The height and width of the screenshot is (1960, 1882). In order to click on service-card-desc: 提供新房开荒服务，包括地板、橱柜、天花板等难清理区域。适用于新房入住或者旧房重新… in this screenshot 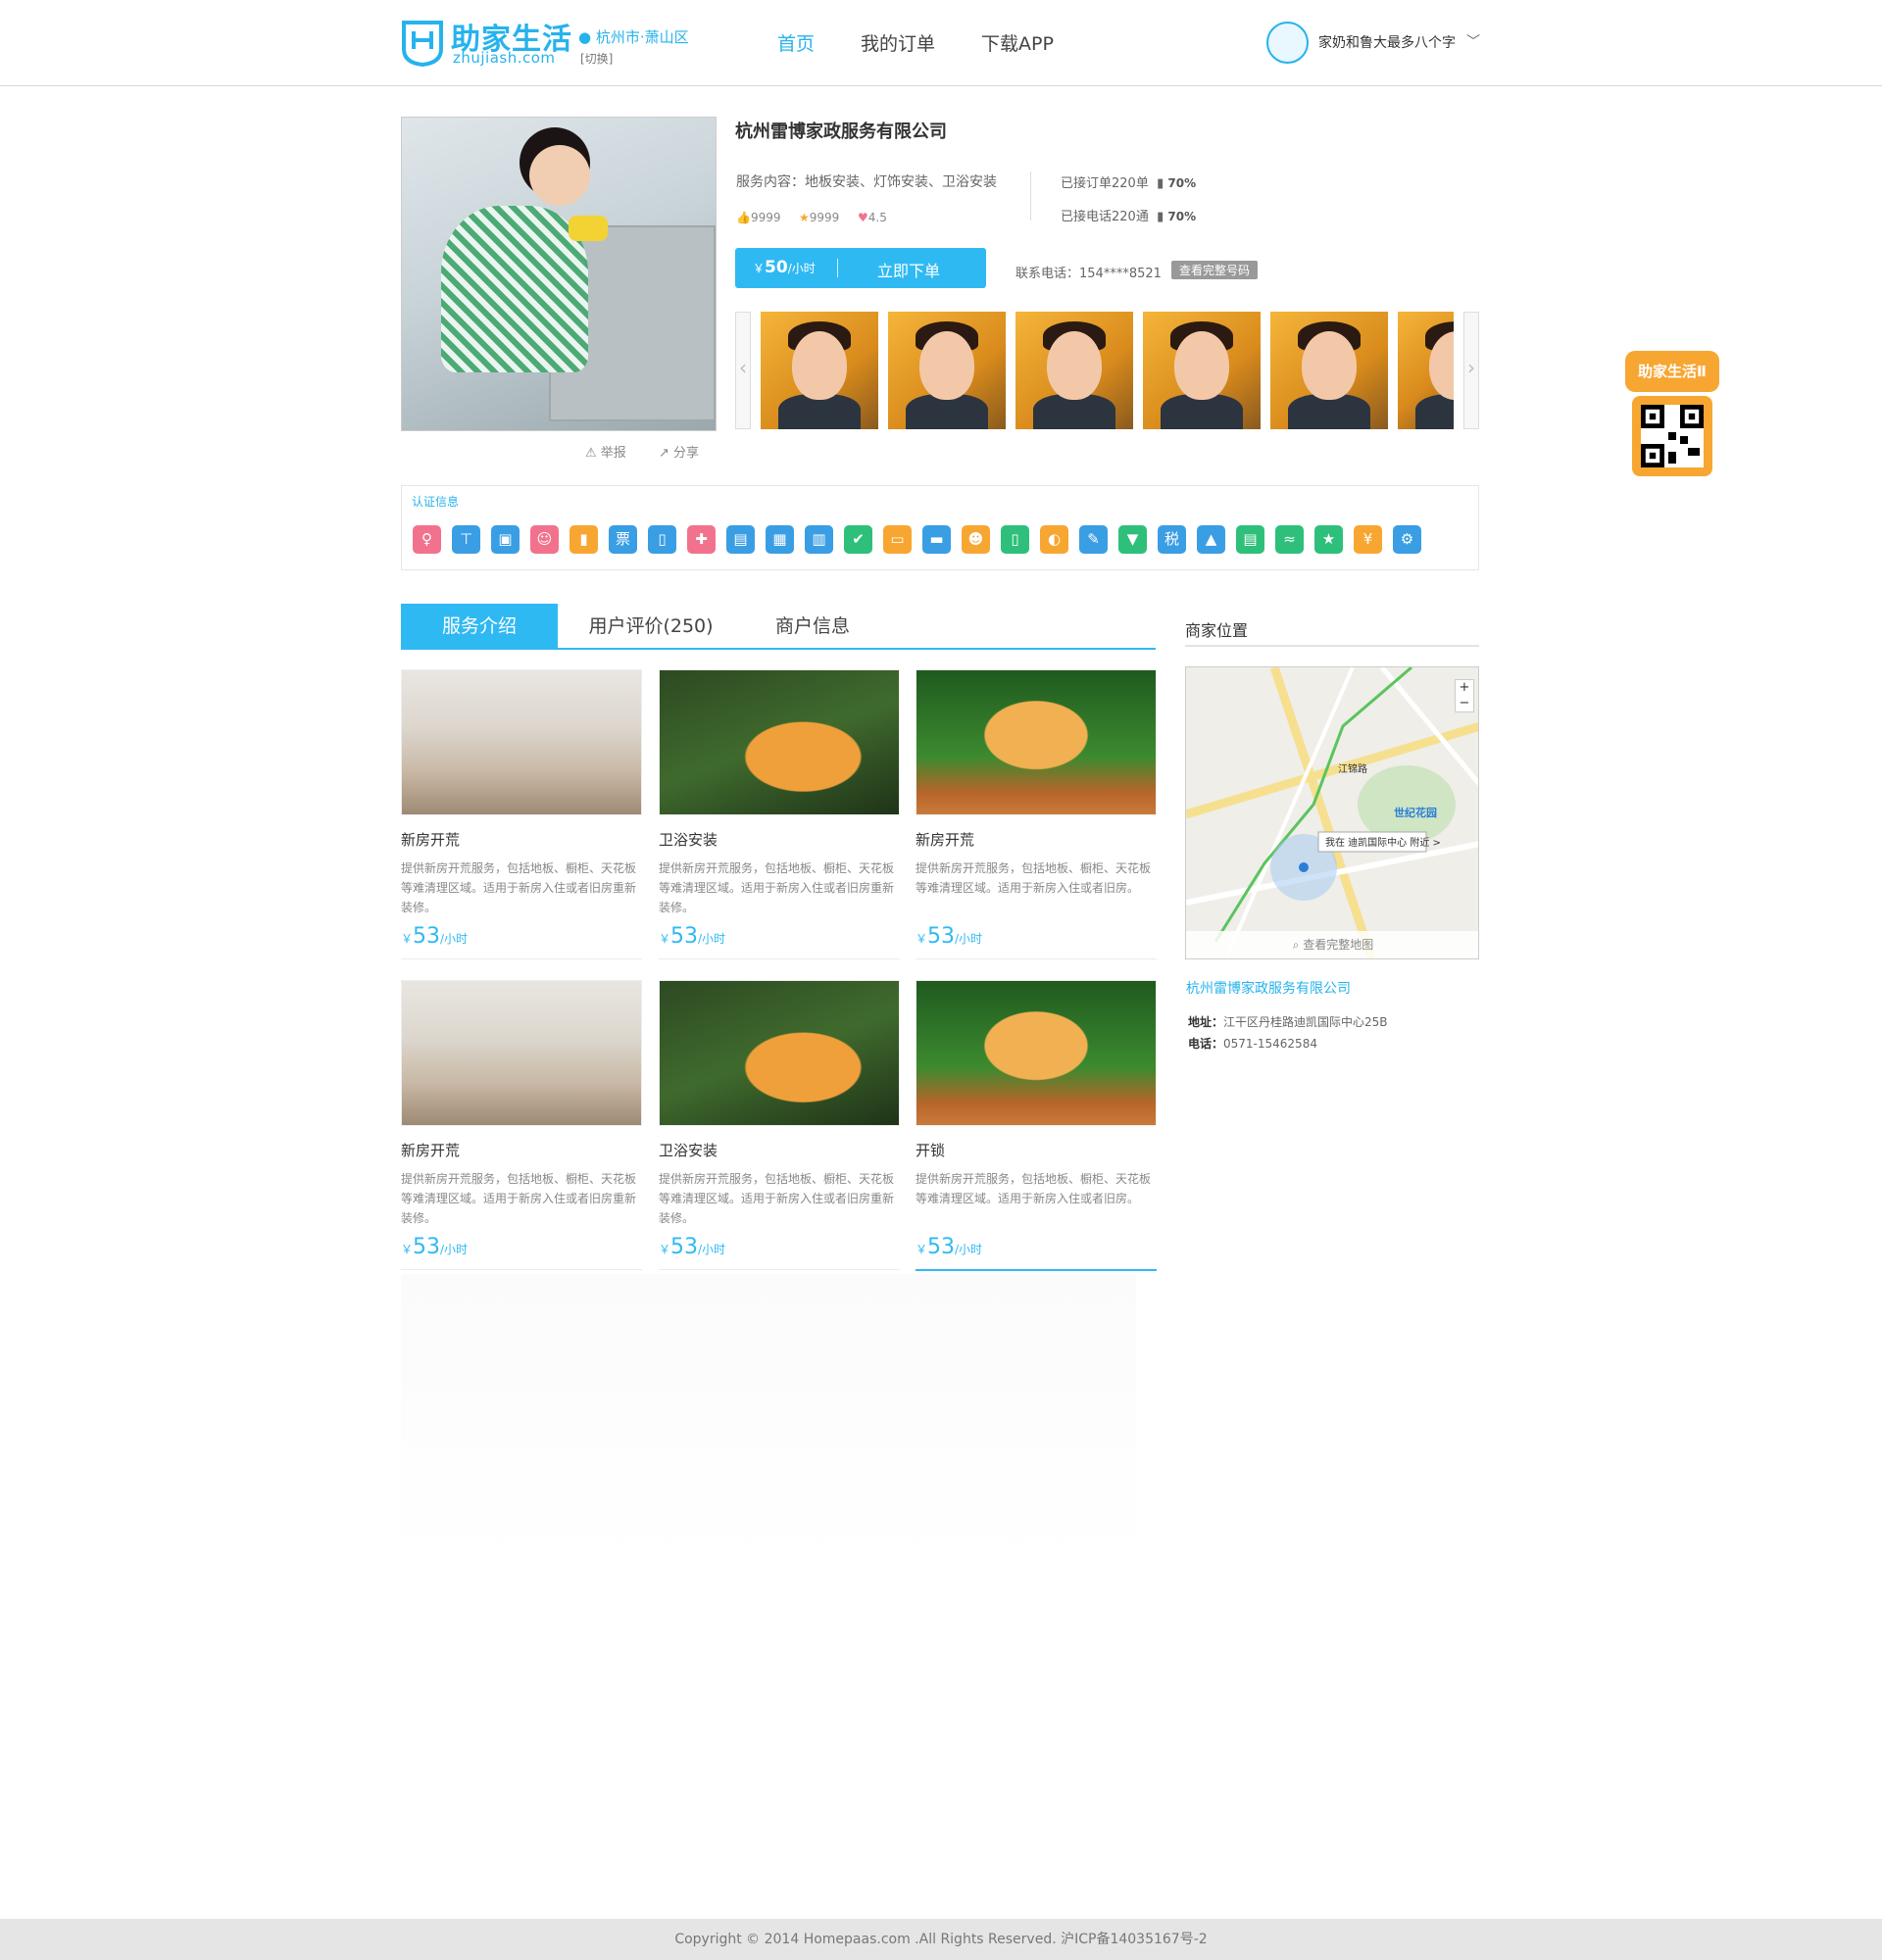, I will do `click(519, 887)`.